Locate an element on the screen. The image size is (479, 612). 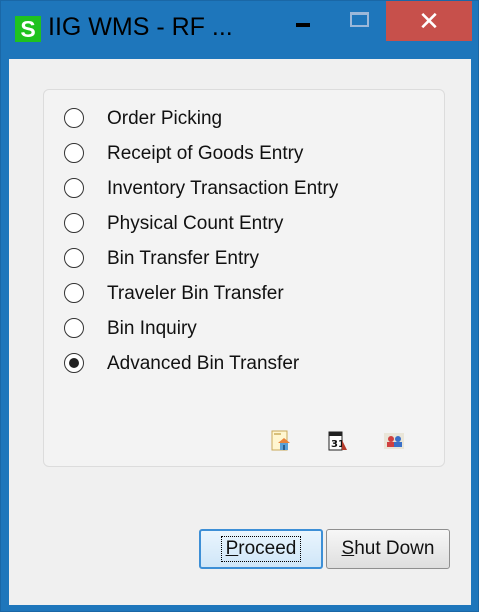
home-document-icon is located at coordinates (281, 441).